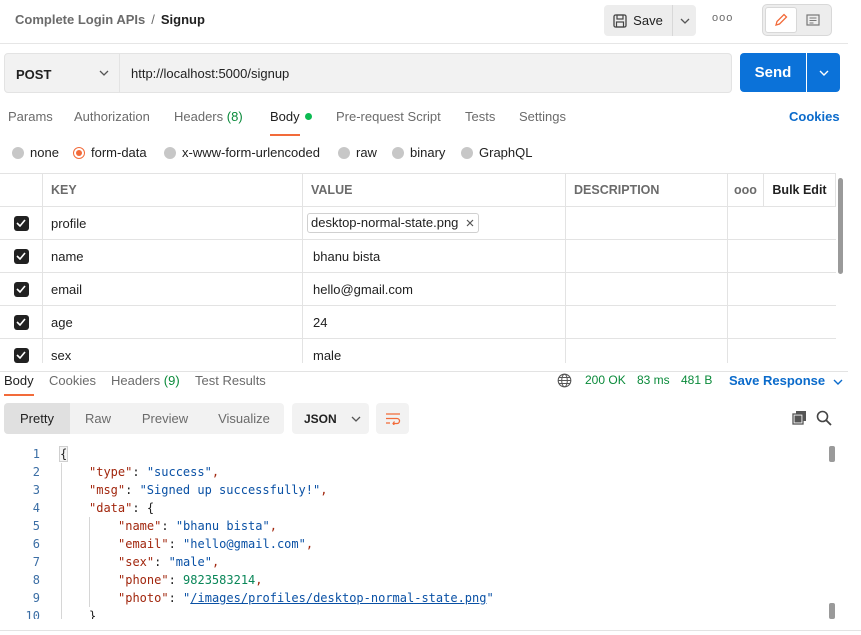  I want to click on response-tab-test-results: Test Results, so click(230, 380).